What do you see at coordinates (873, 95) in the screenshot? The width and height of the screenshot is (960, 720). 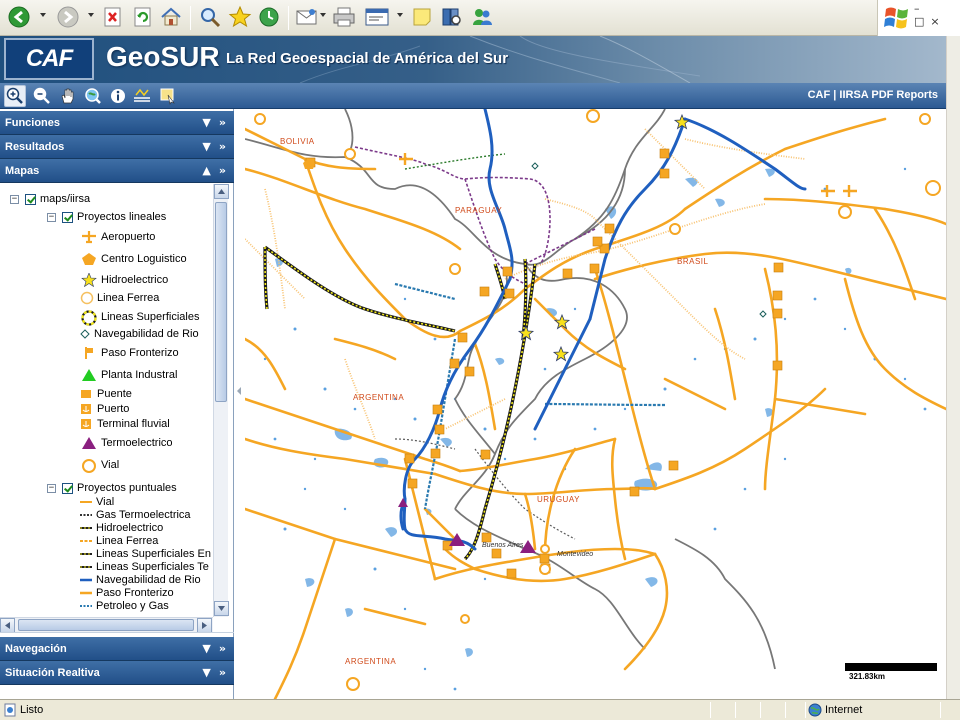 I see `pdf-reports-link: CAF | IIRSA PDF Reports` at bounding box center [873, 95].